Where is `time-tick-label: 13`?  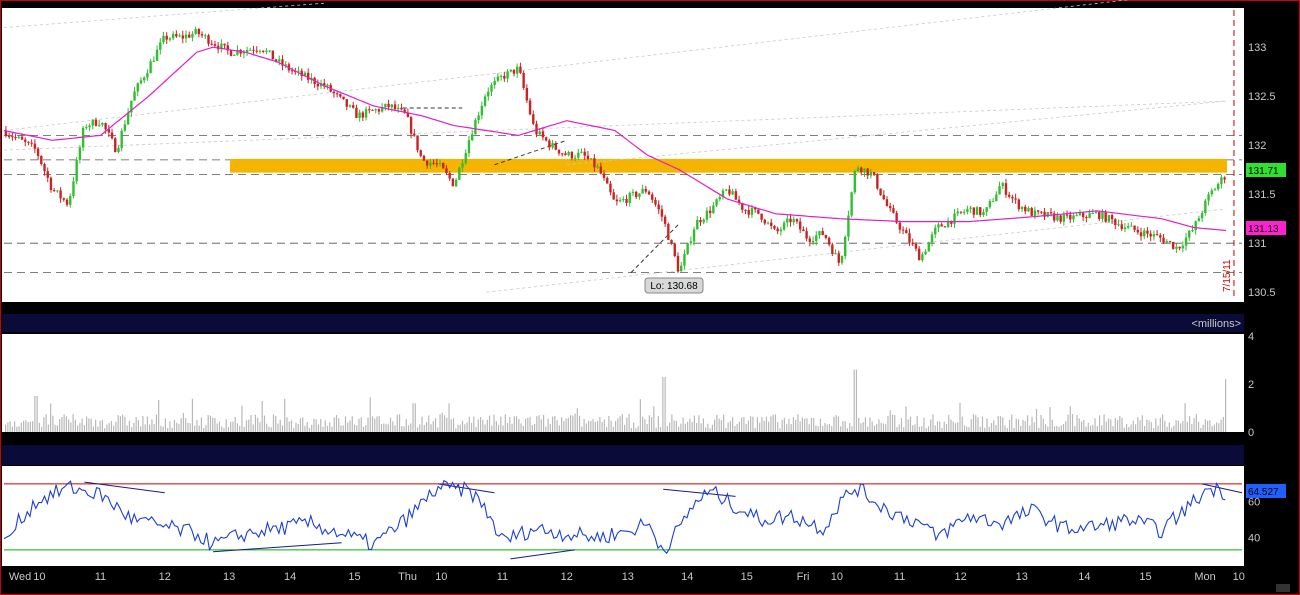 time-tick-label: 13 is located at coordinates (1022, 577).